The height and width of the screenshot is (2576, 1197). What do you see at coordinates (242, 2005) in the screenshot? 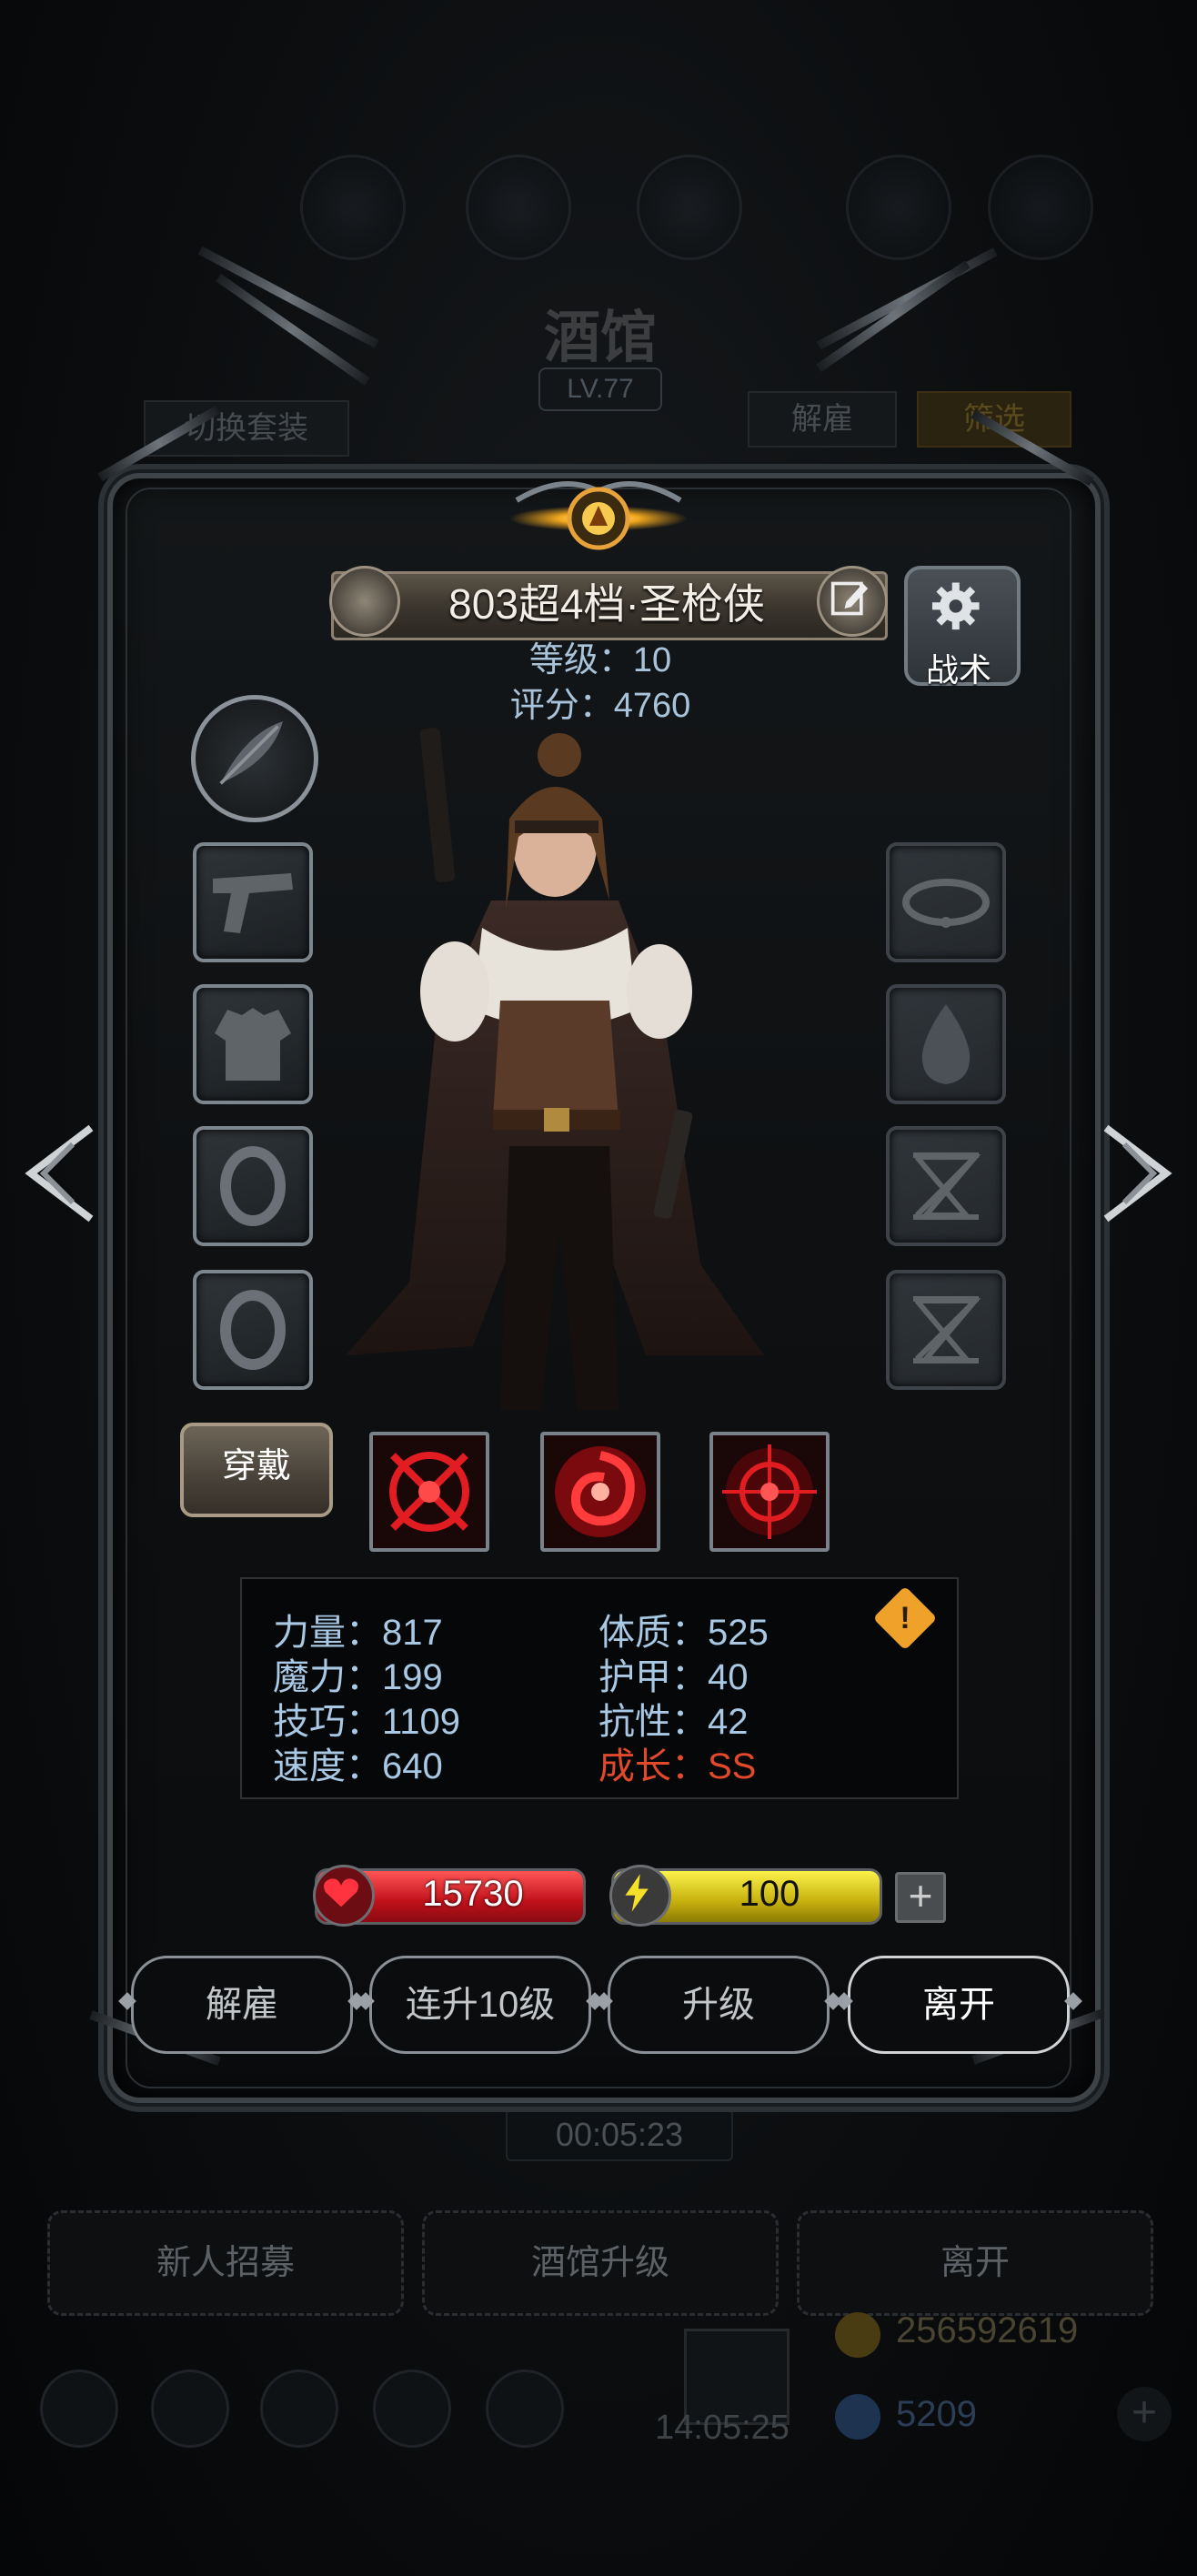
I see `dismiss-button: 解雇` at bounding box center [242, 2005].